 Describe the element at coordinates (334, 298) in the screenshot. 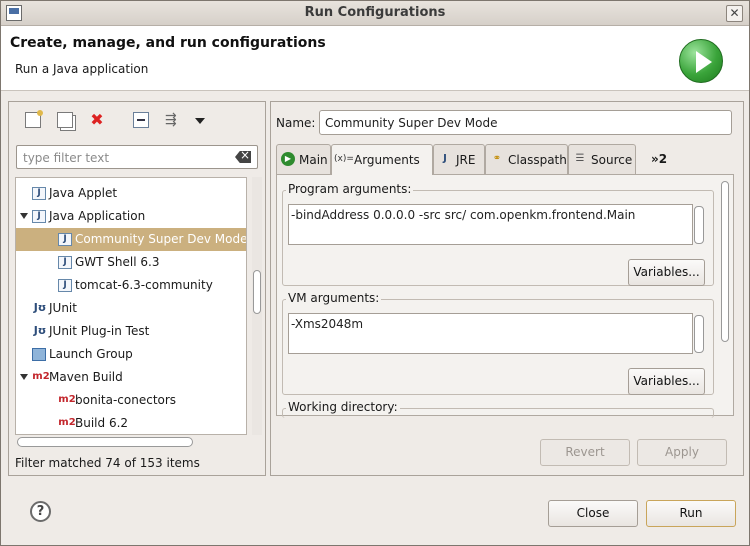

I see `vm-arguments-label: VM arguments:` at that location.